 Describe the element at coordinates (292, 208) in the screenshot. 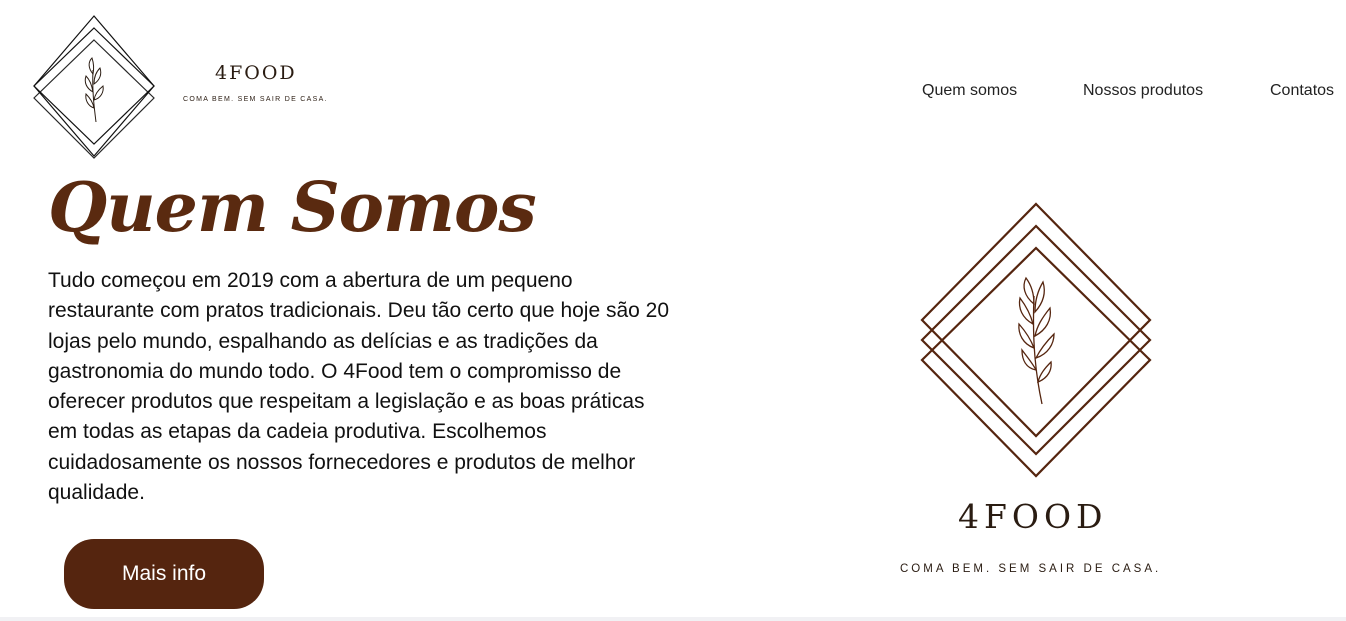

I see `page-title: Quem Somos` at that location.